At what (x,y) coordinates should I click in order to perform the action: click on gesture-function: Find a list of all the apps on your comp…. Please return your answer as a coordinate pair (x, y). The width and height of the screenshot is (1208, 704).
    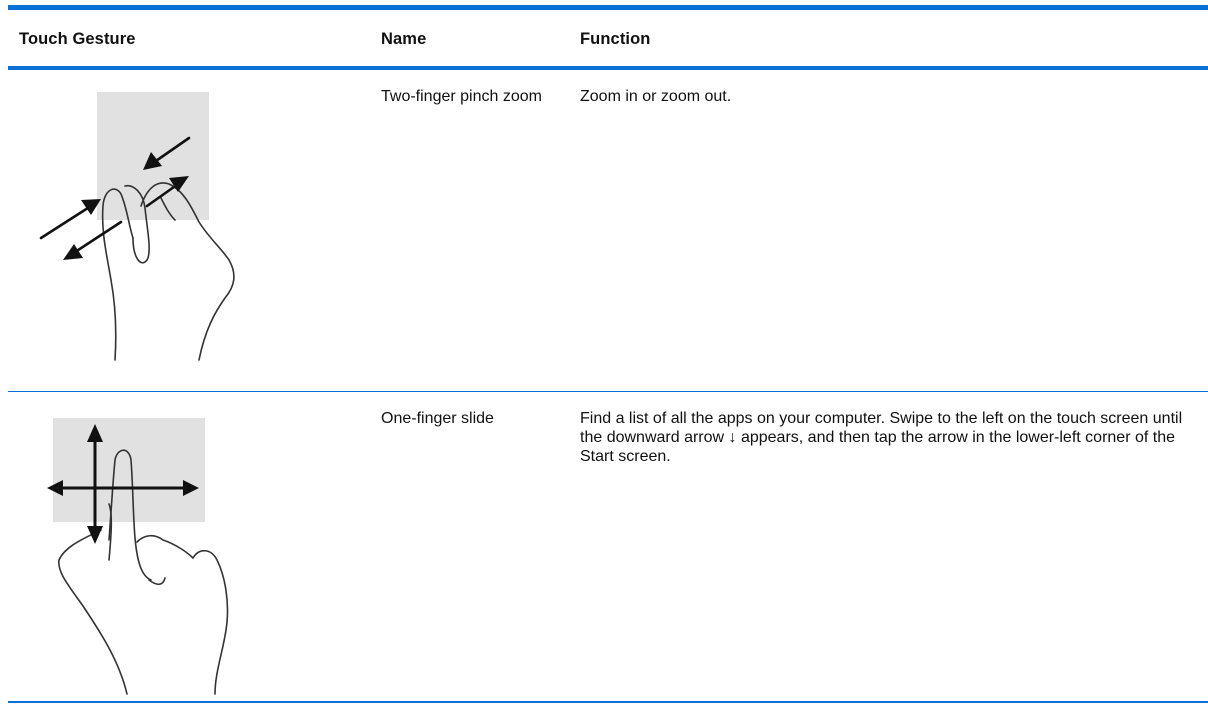
    Looking at the image, I should click on (881, 437).